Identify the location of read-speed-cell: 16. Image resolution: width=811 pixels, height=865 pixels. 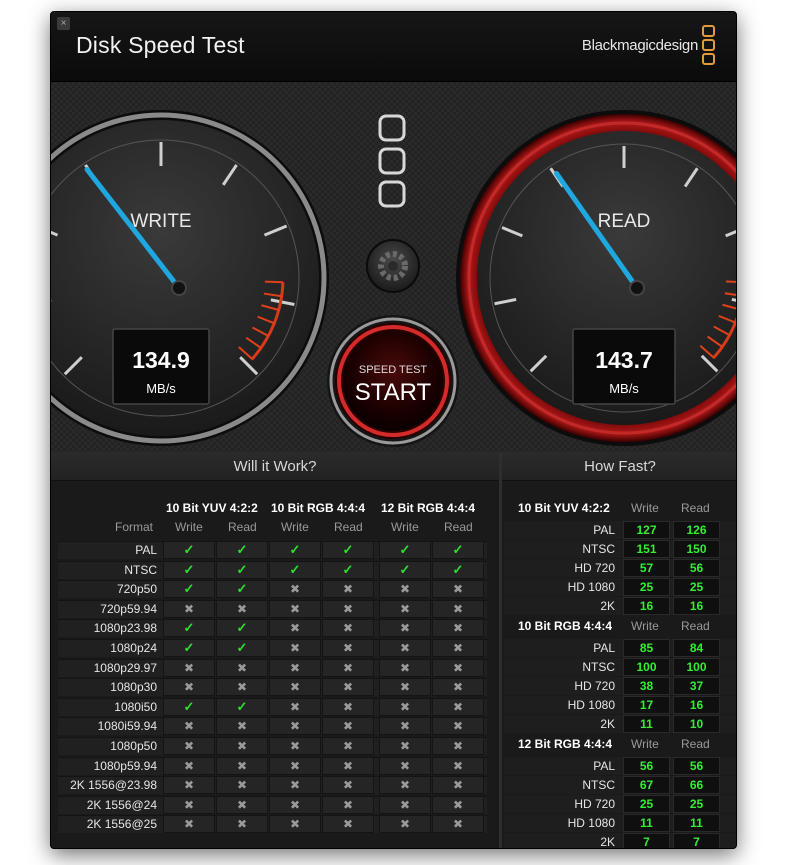
(696, 606).